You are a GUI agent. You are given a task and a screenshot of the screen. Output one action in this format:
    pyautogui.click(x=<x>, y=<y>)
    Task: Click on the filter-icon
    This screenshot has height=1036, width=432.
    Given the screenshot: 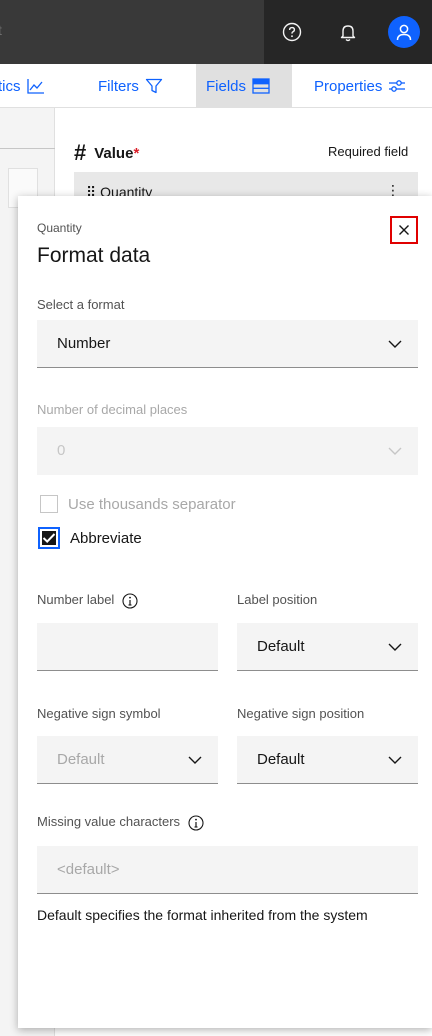 What is the action you would take?
    pyautogui.click(x=153, y=86)
    